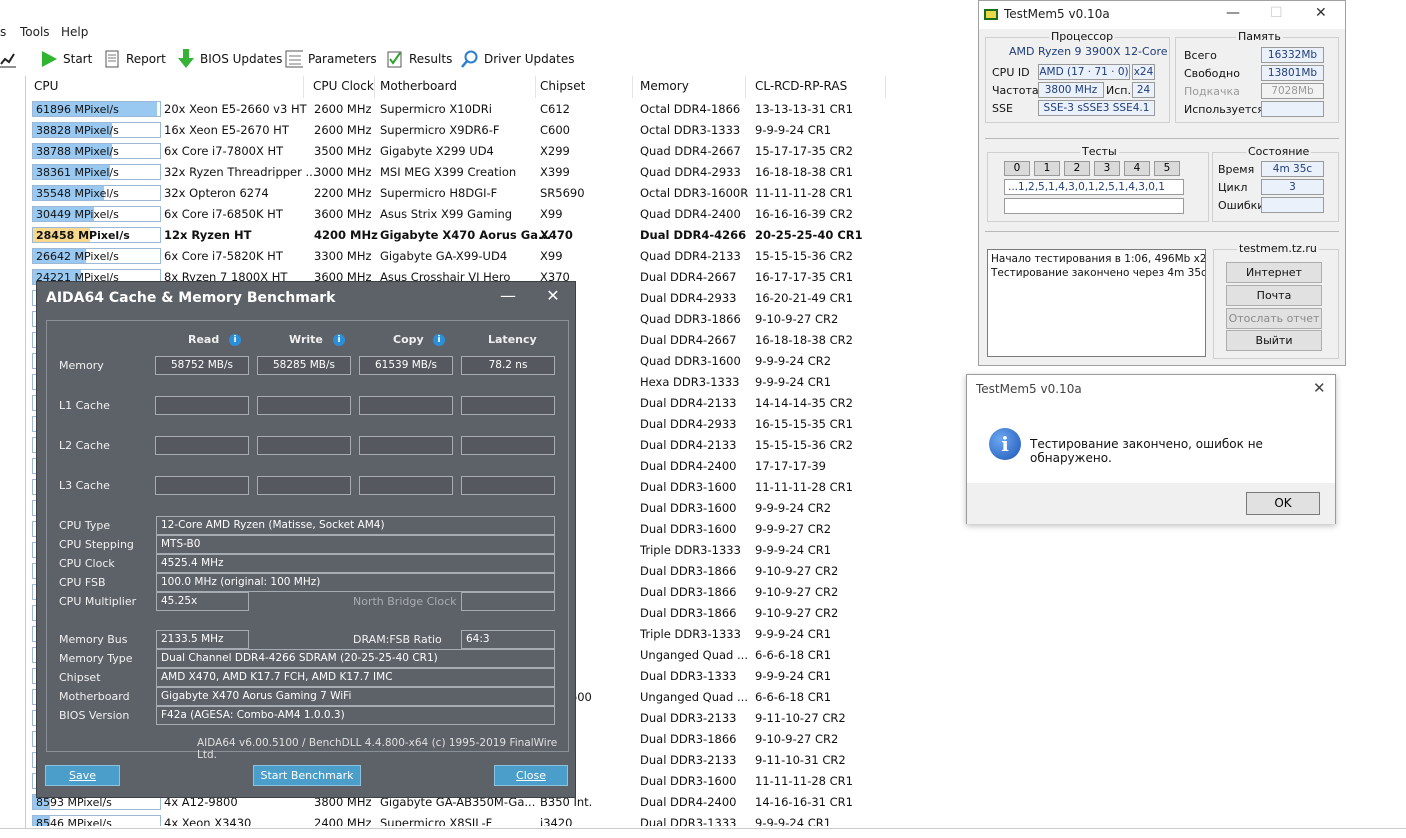 Image resolution: width=1406 pixels, height=838 pixels. What do you see at coordinates (223, 214) in the screenshot?
I see `cell-cpu-name: 6x Core i7-6850K HT` at bounding box center [223, 214].